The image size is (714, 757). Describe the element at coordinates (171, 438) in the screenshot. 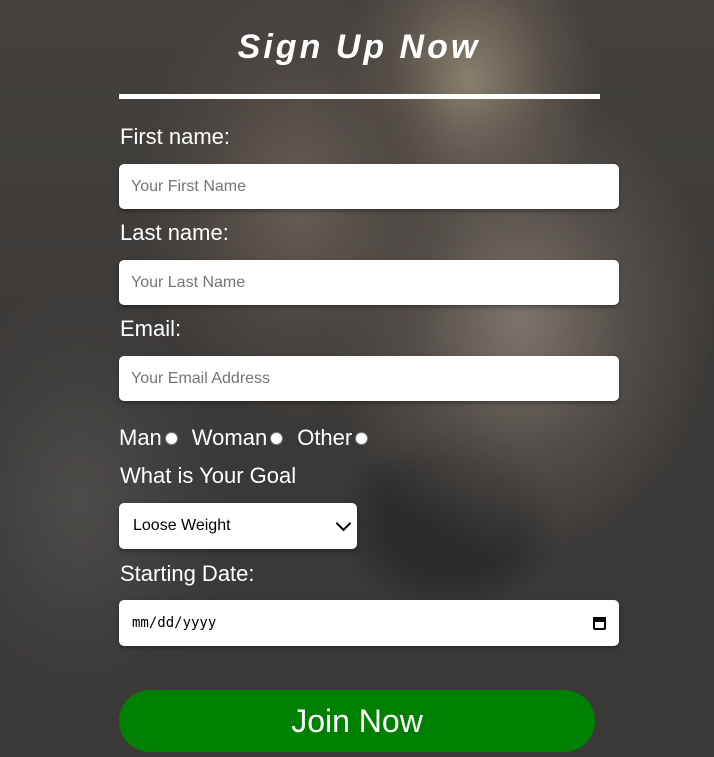

I see `gender-radio-man` at that location.